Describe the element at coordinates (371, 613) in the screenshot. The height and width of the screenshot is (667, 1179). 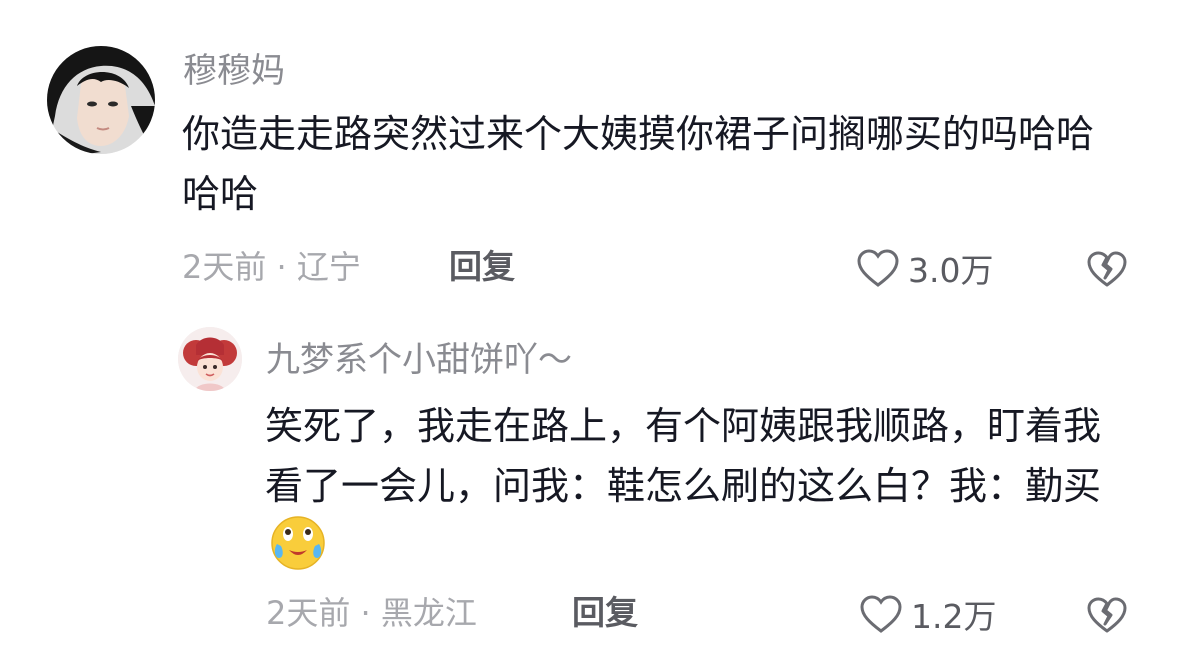
I see `reply-time-location: 2天前 · 黑龙江` at that location.